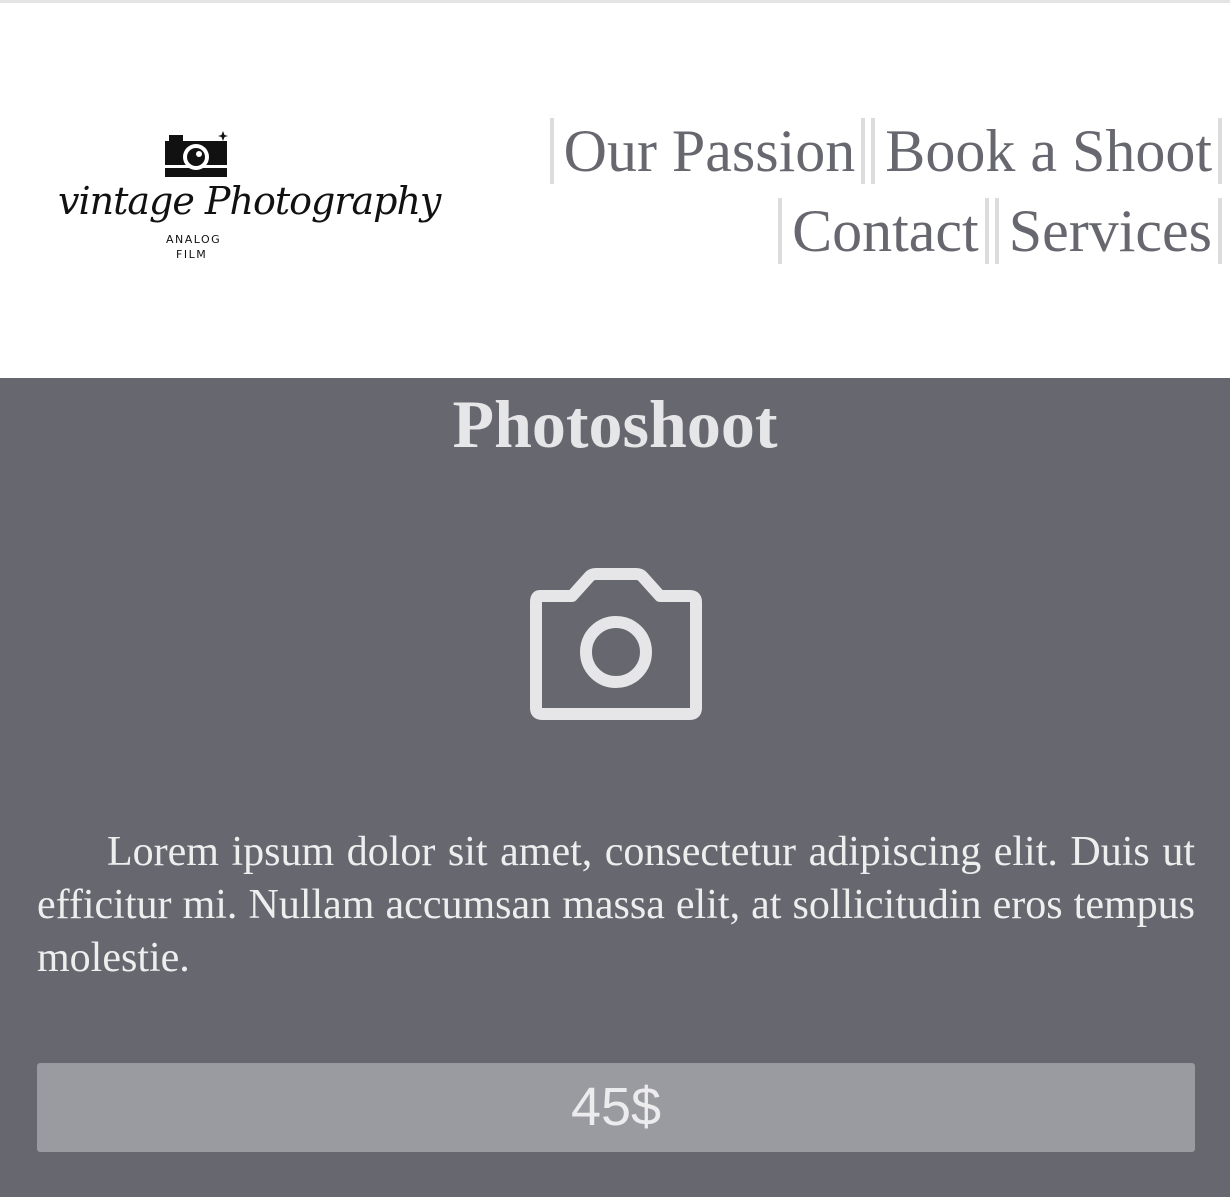  What do you see at coordinates (196, 154) in the screenshot?
I see `logo-camera-icon` at bounding box center [196, 154].